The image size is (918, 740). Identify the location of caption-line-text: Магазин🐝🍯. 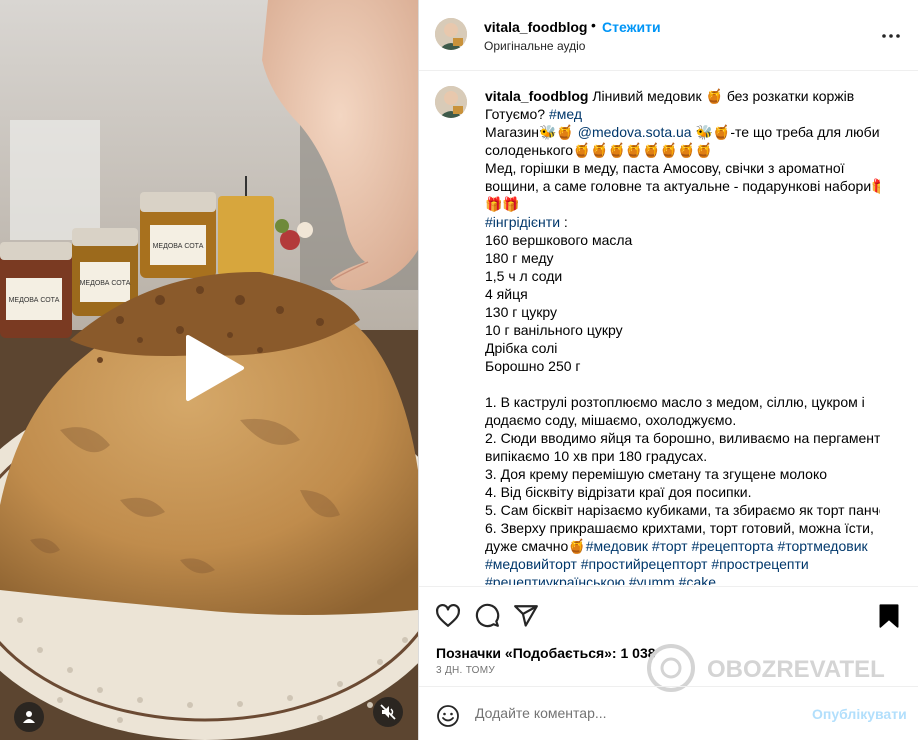
(531, 132).